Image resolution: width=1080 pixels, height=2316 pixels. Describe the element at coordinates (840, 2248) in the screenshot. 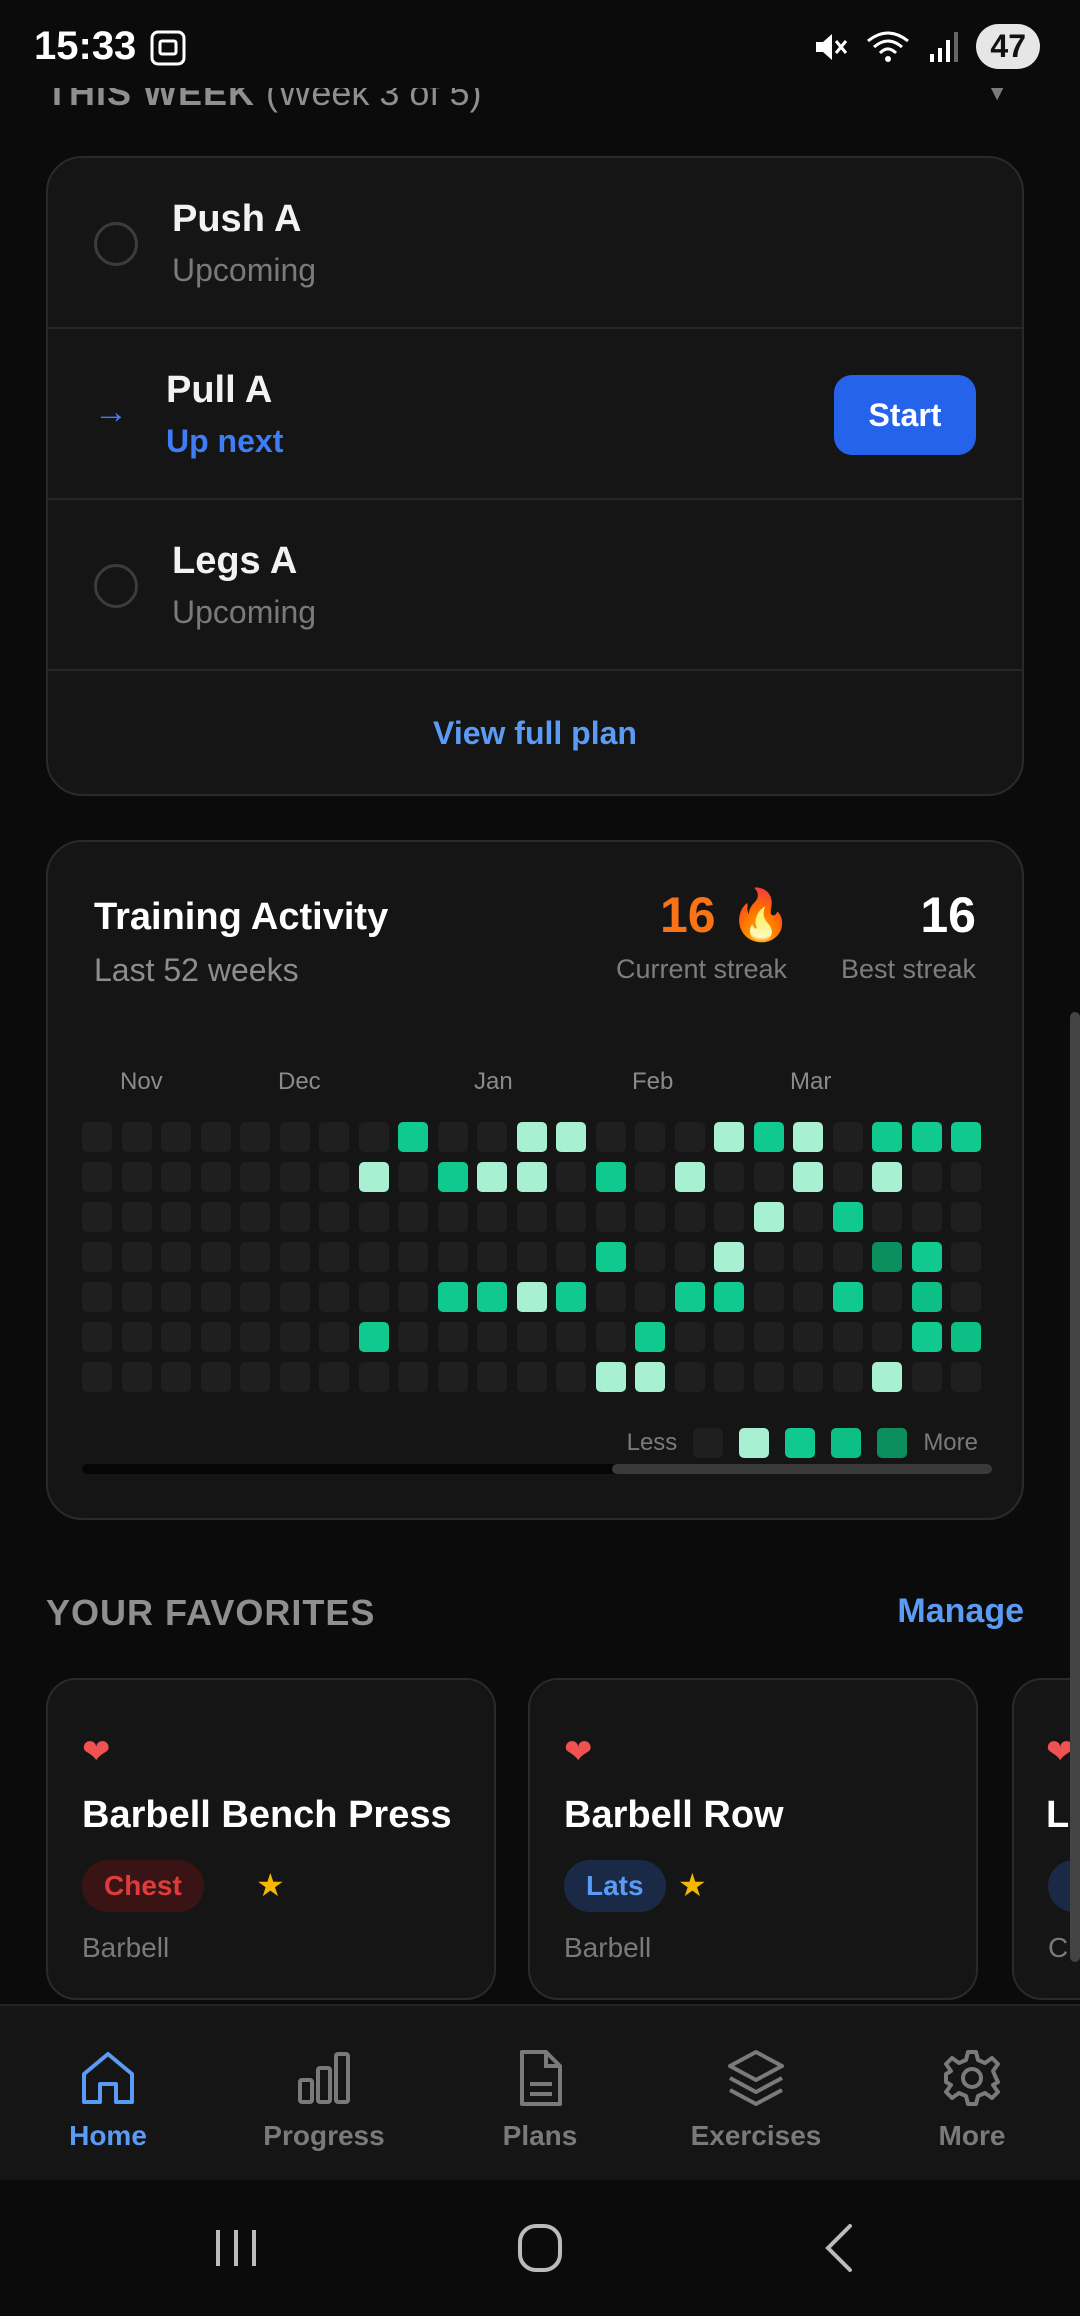

I see `back-icon` at that location.